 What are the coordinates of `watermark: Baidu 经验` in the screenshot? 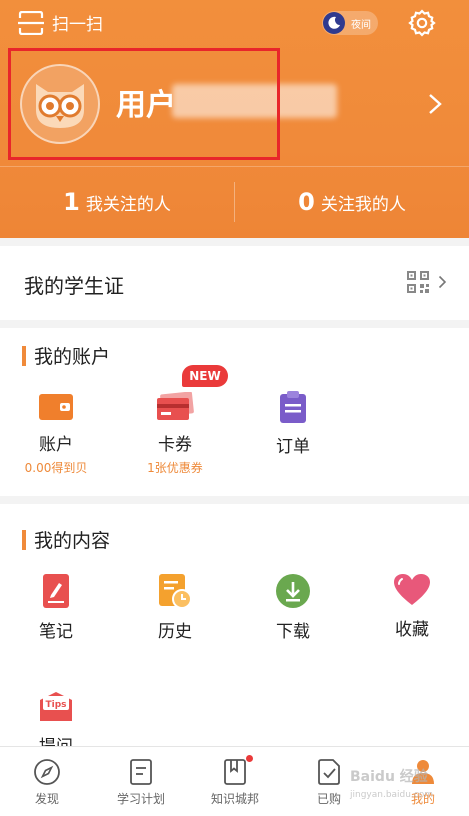 It's located at (389, 777).